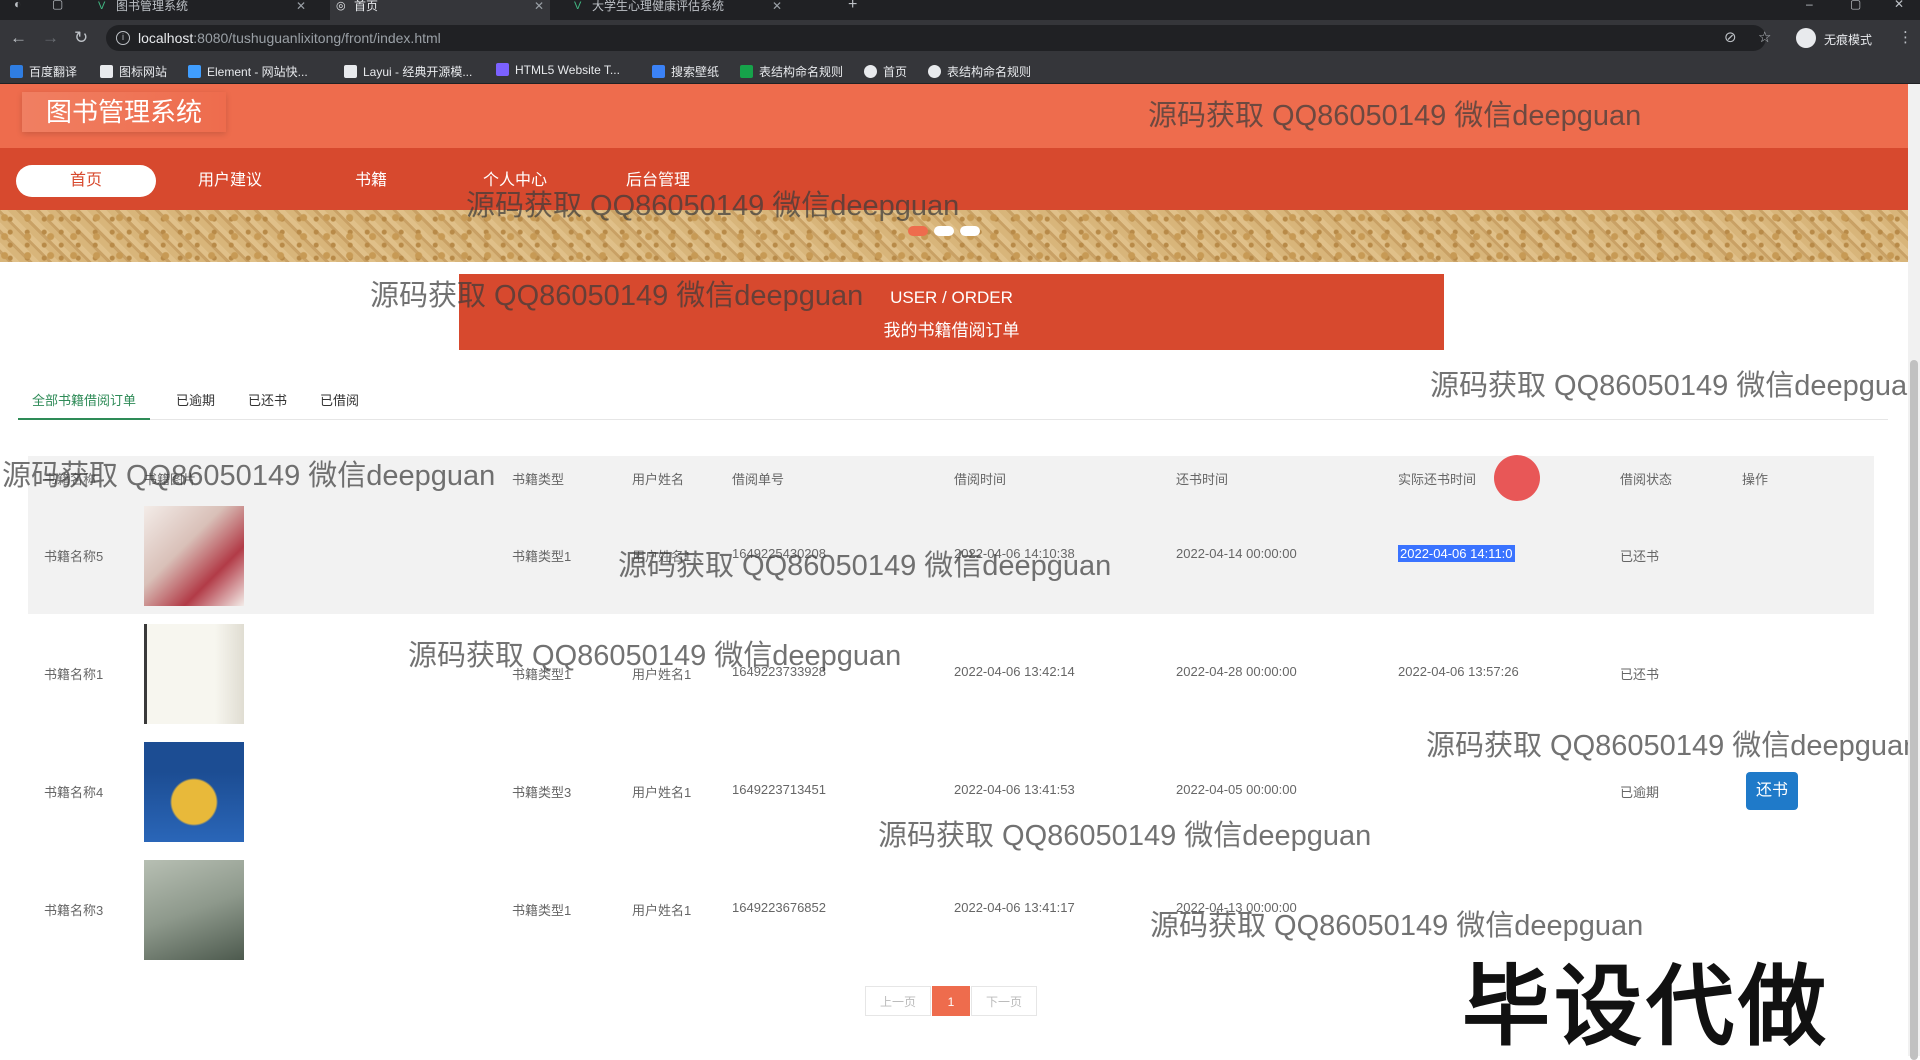 This screenshot has height=1060, width=1920. I want to click on tab-overdue: 已逾期, so click(195, 405).